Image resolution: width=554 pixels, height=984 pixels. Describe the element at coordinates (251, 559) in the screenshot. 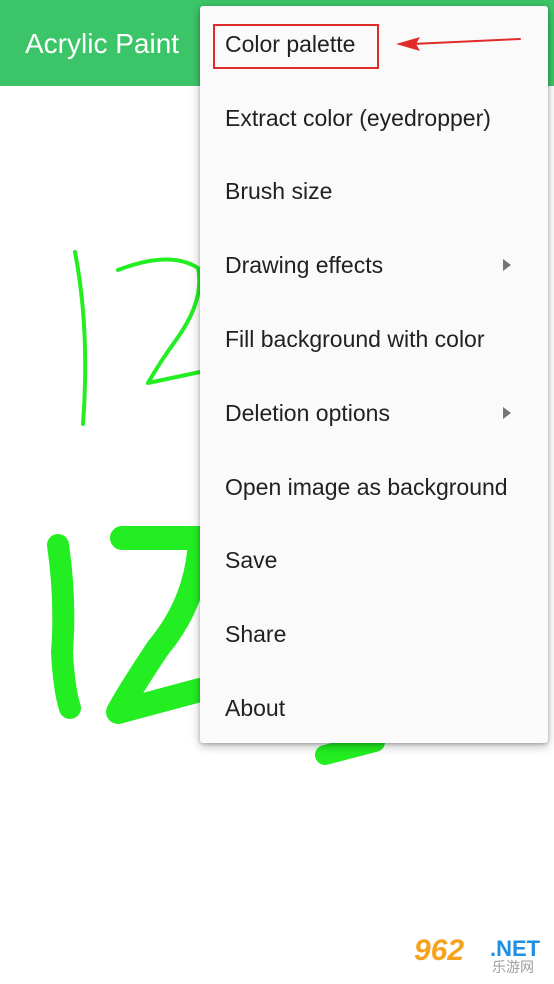

I see `menu-item-label: Save` at that location.